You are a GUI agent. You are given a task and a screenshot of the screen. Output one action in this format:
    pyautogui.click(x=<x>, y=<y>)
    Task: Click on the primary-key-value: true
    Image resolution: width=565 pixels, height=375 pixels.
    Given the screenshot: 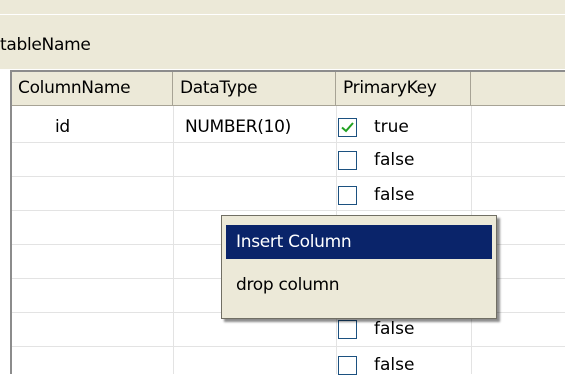 What is the action you would take?
    pyautogui.click(x=391, y=127)
    